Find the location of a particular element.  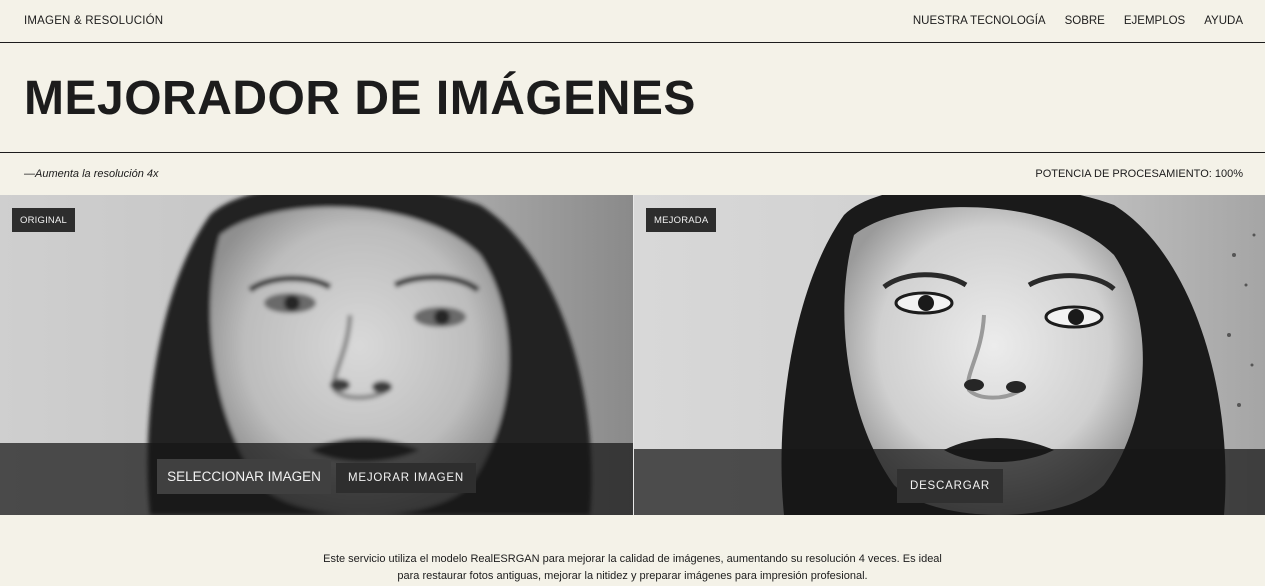

enhanced-controls-overlay: DESCARGAR is located at coordinates (949, 482).